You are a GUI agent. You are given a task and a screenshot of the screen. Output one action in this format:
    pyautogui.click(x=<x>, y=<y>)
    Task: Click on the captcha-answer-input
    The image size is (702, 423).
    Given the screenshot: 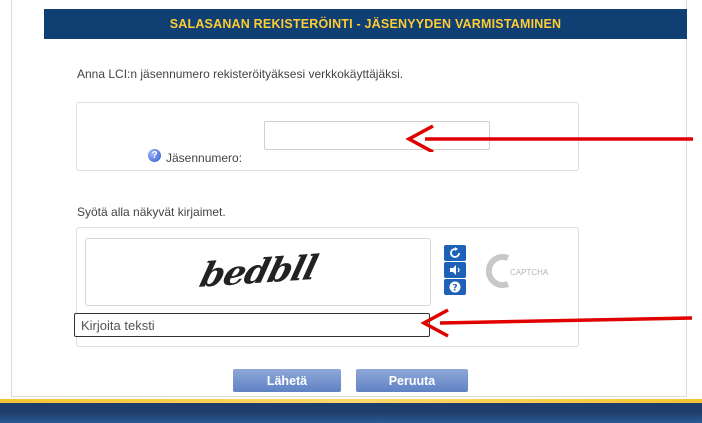 What is the action you would take?
    pyautogui.click(x=252, y=325)
    